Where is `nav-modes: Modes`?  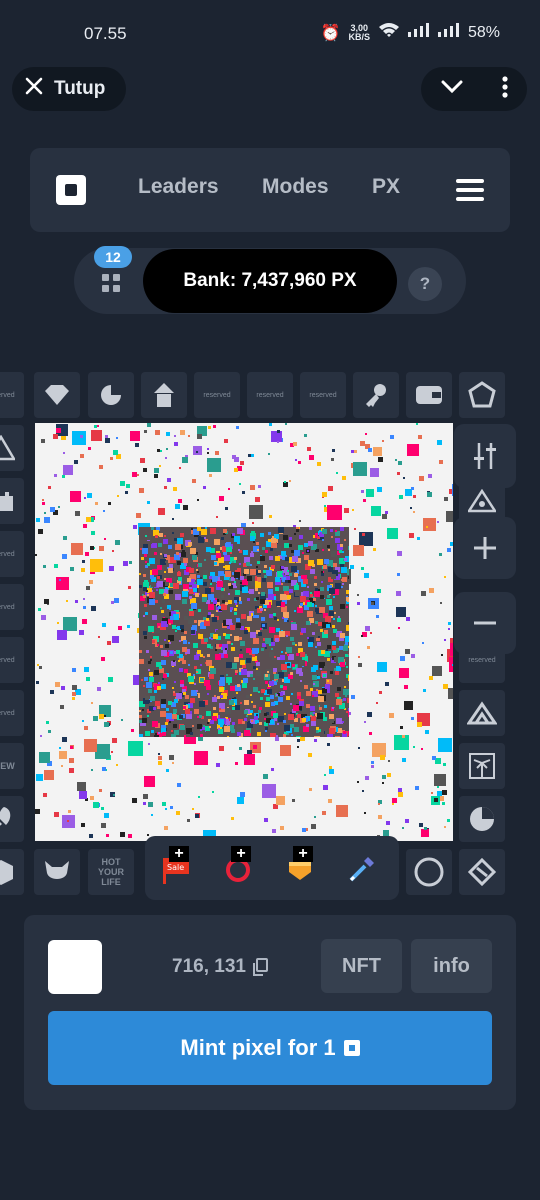 nav-modes: Modes is located at coordinates (295, 187).